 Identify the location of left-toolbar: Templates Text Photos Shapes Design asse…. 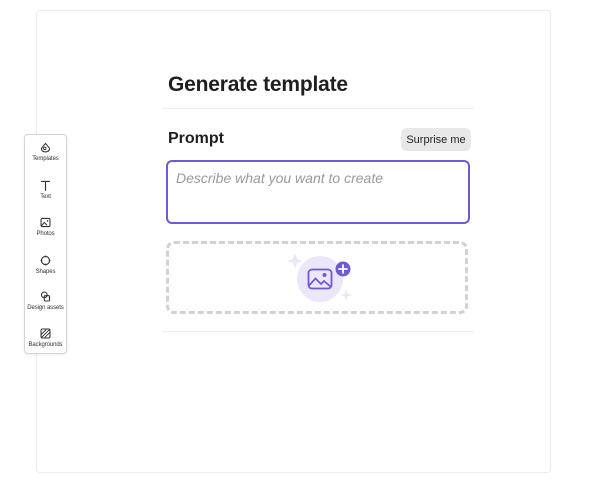
(45, 244).